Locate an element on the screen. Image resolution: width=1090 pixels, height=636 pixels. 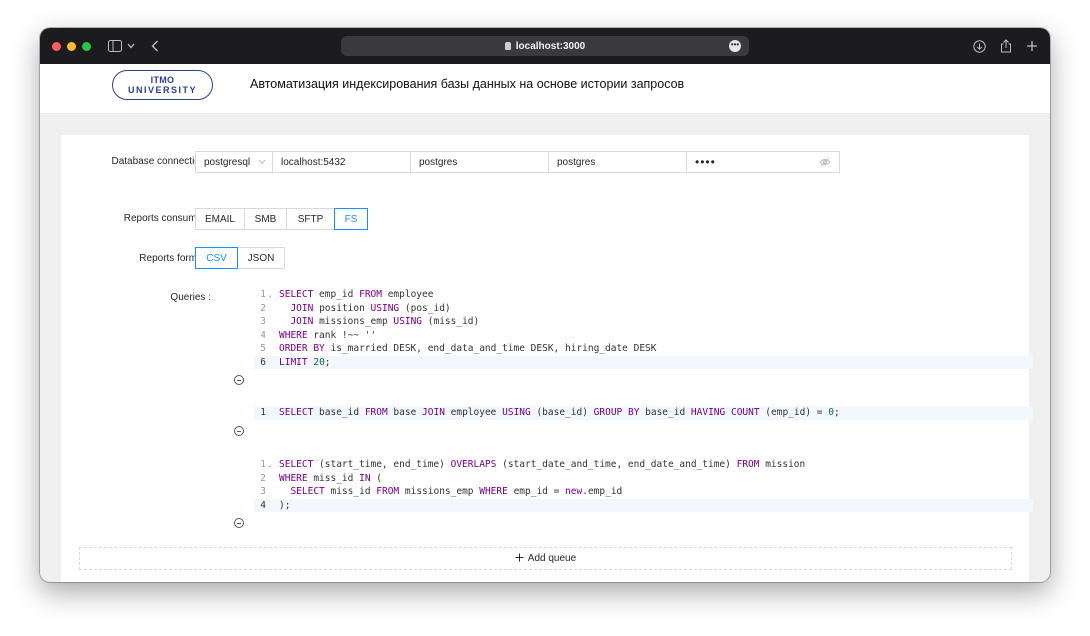
back-icon is located at coordinates (155, 46).